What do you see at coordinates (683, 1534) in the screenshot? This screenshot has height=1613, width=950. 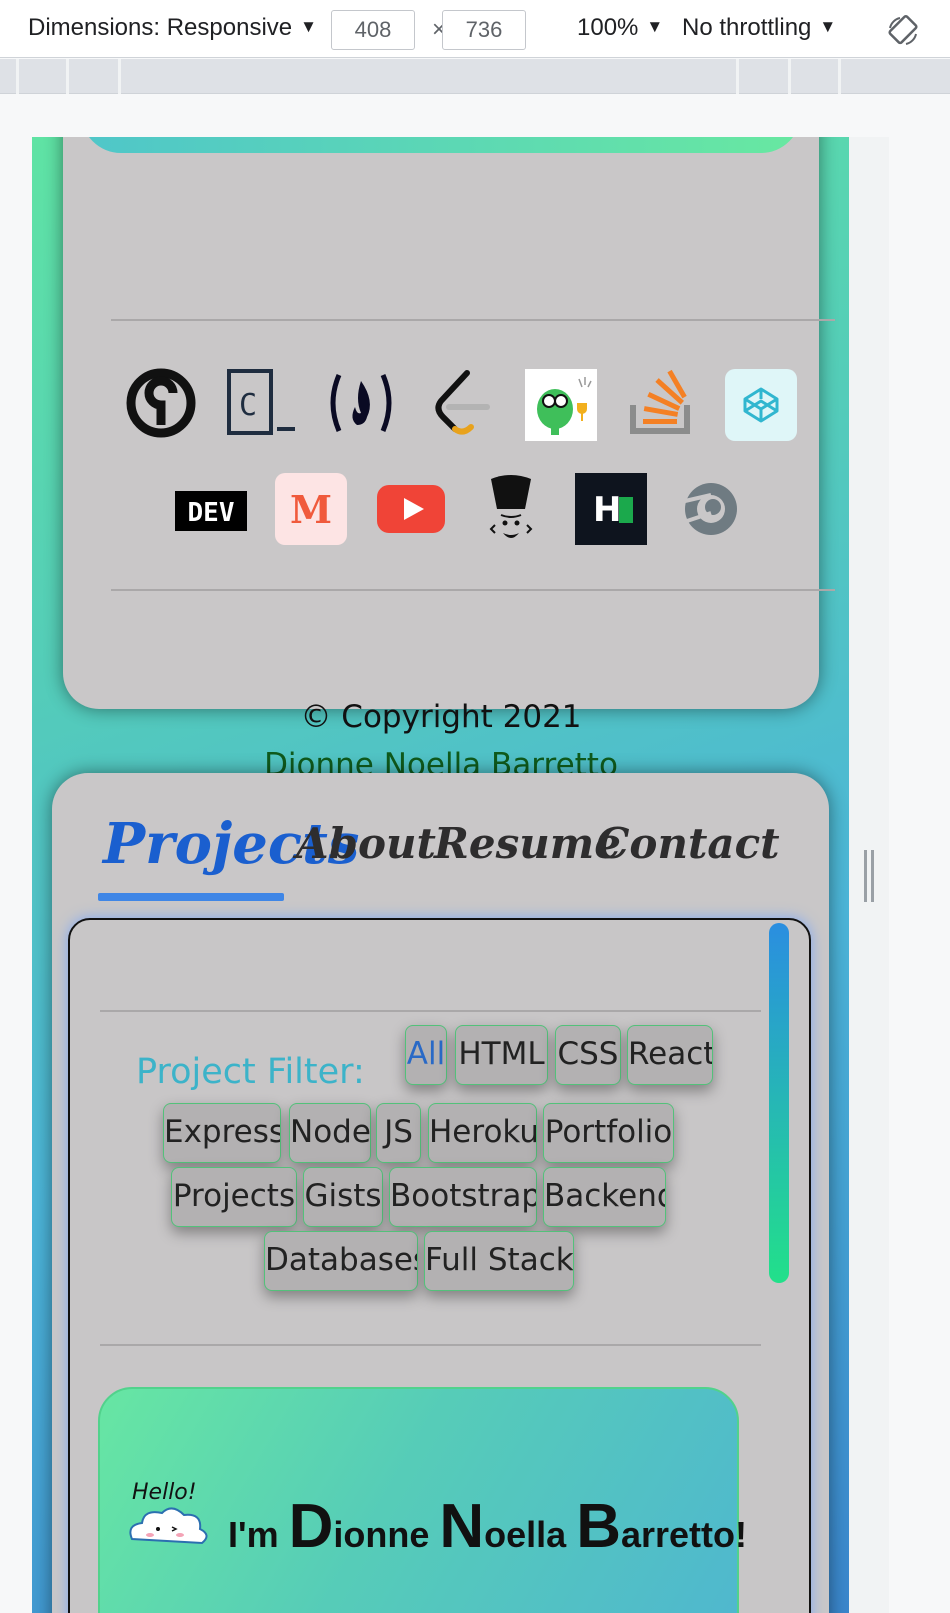 I see `name-rest: arretto!` at bounding box center [683, 1534].